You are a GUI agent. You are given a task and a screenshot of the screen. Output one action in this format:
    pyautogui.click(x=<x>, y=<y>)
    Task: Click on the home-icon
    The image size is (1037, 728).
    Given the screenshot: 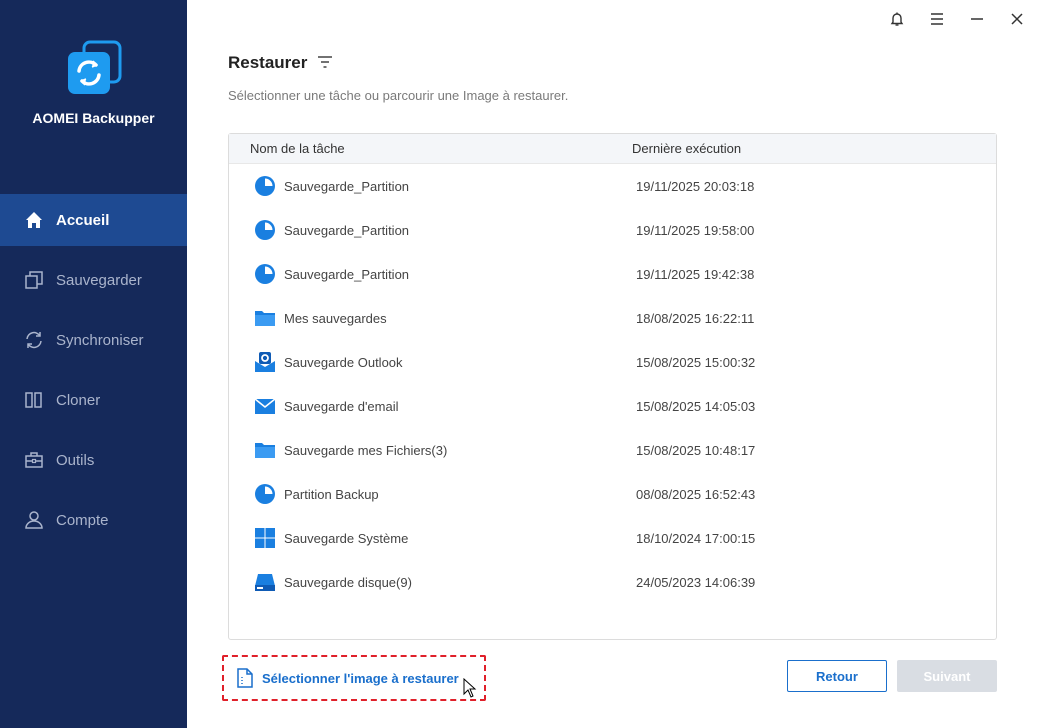 What is the action you would take?
    pyautogui.click(x=34, y=220)
    